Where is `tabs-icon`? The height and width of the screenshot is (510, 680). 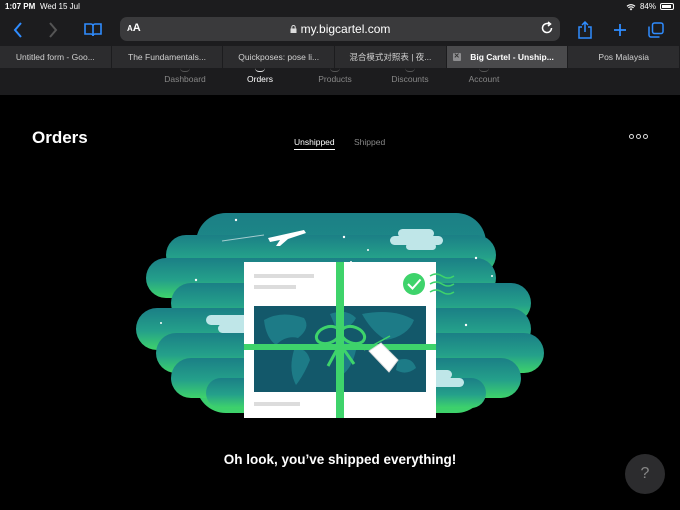 tabs-icon is located at coordinates (656, 30).